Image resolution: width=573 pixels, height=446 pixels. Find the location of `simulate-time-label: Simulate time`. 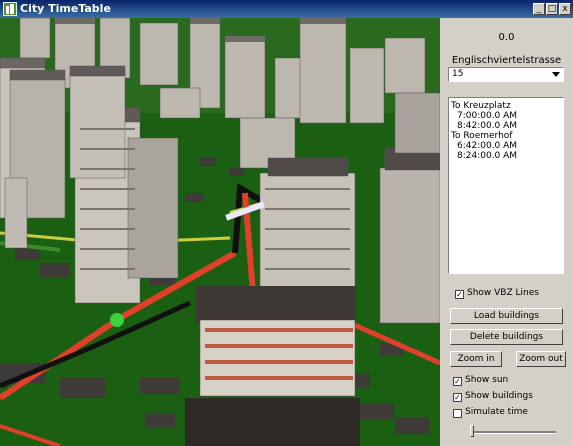

simulate-time-label: Simulate time is located at coordinates (496, 412).